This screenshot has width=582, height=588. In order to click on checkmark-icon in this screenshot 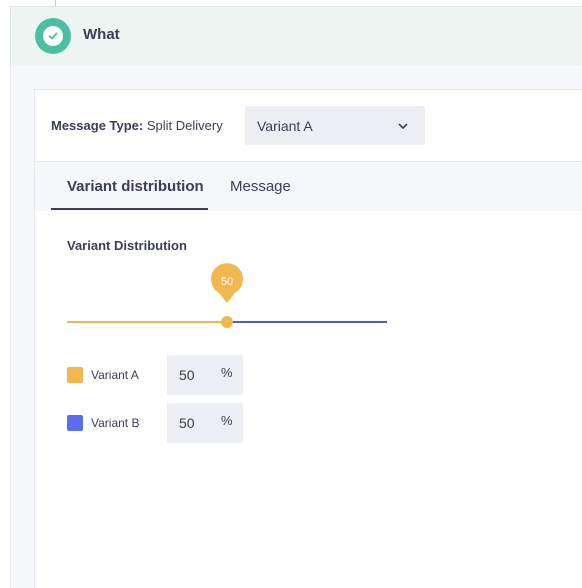, I will do `click(53, 36)`.